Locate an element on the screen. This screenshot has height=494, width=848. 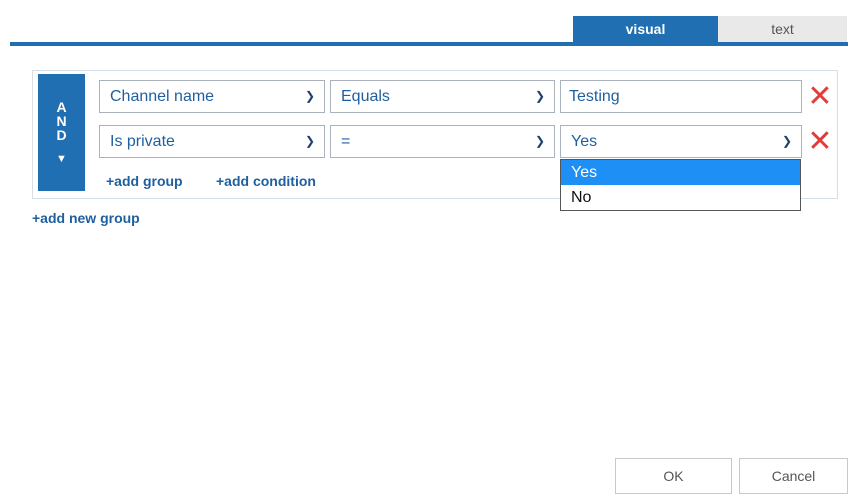
field-select: Channel name ❯ is located at coordinates (212, 96).